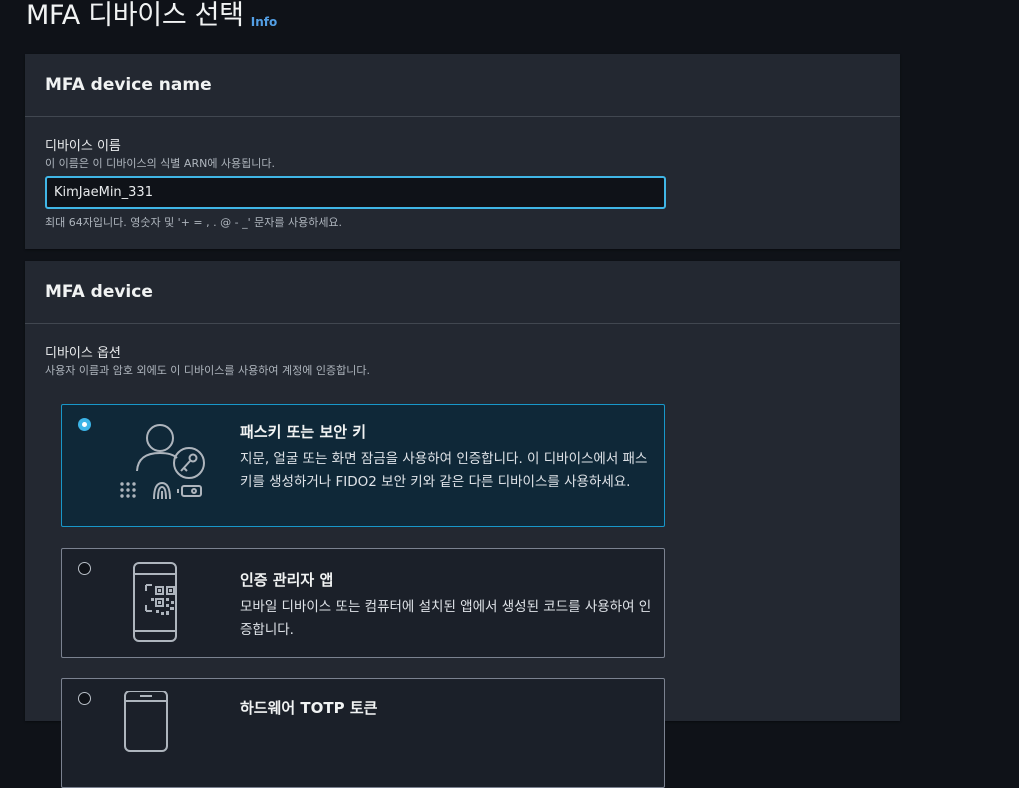 The width and height of the screenshot is (1019, 788). What do you see at coordinates (363, 733) in the screenshot?
I see `option-hardware-totp-token: 하드웨어 TOTP 토큰` at bounding box center [363, 733].